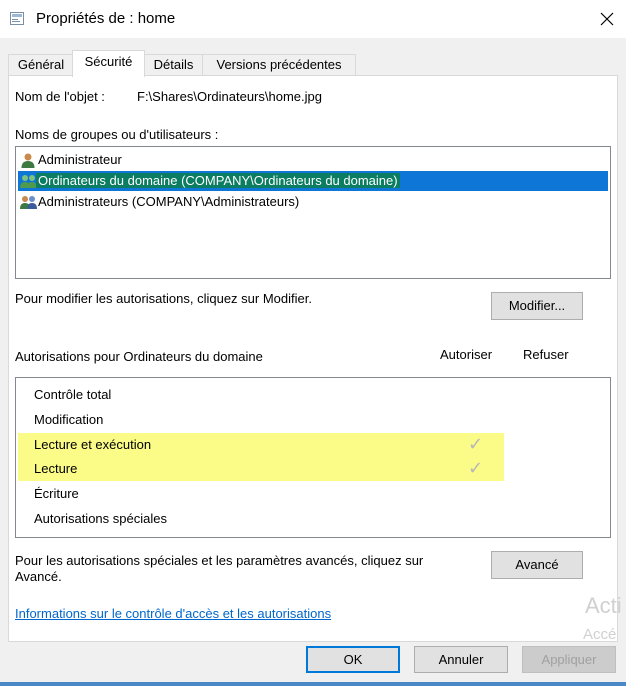  I want to click on tab-previous-versions: Versions précédentes, so click(279, 65).